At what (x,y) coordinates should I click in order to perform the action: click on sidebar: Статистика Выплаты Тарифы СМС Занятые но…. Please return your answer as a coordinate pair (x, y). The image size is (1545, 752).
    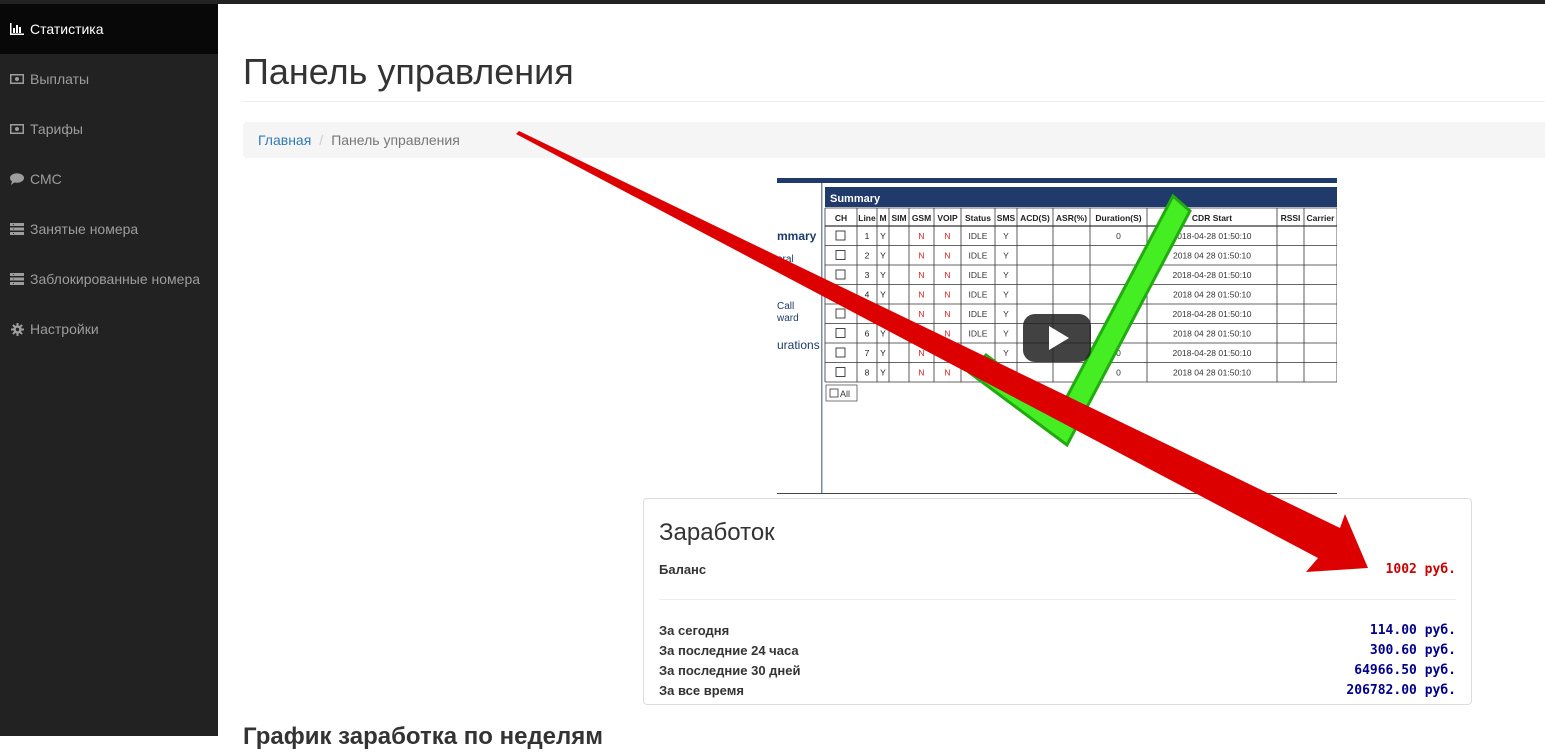
    Looking at the image, I should click on (109, 370).